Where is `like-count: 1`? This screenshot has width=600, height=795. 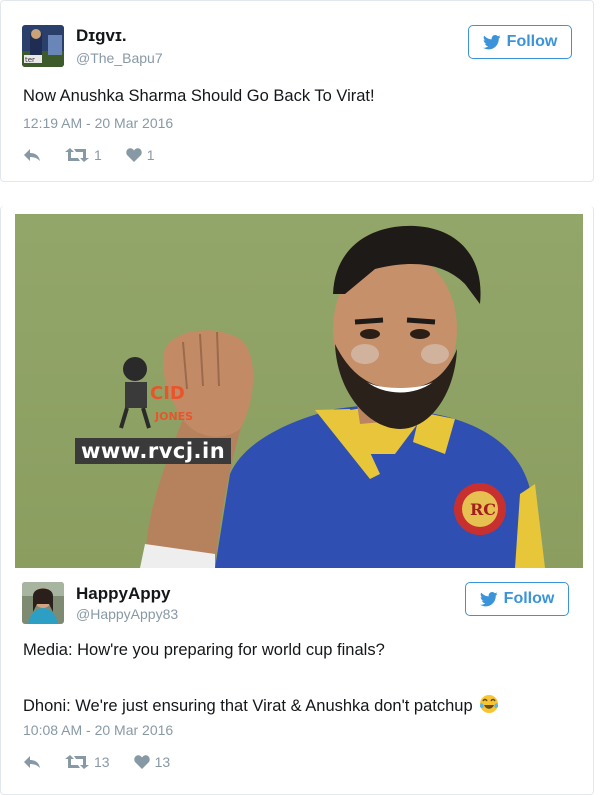 like-count: 1 is located at coordinates (150, 155).